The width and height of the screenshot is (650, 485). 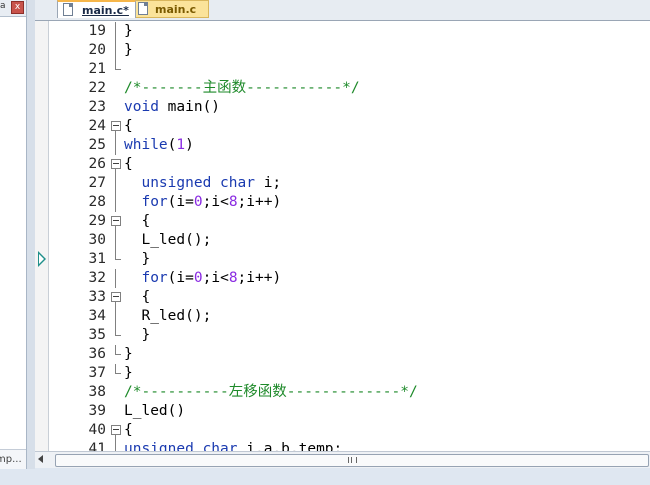 I want to click on line-number: 37, so click(x=97, y=373).